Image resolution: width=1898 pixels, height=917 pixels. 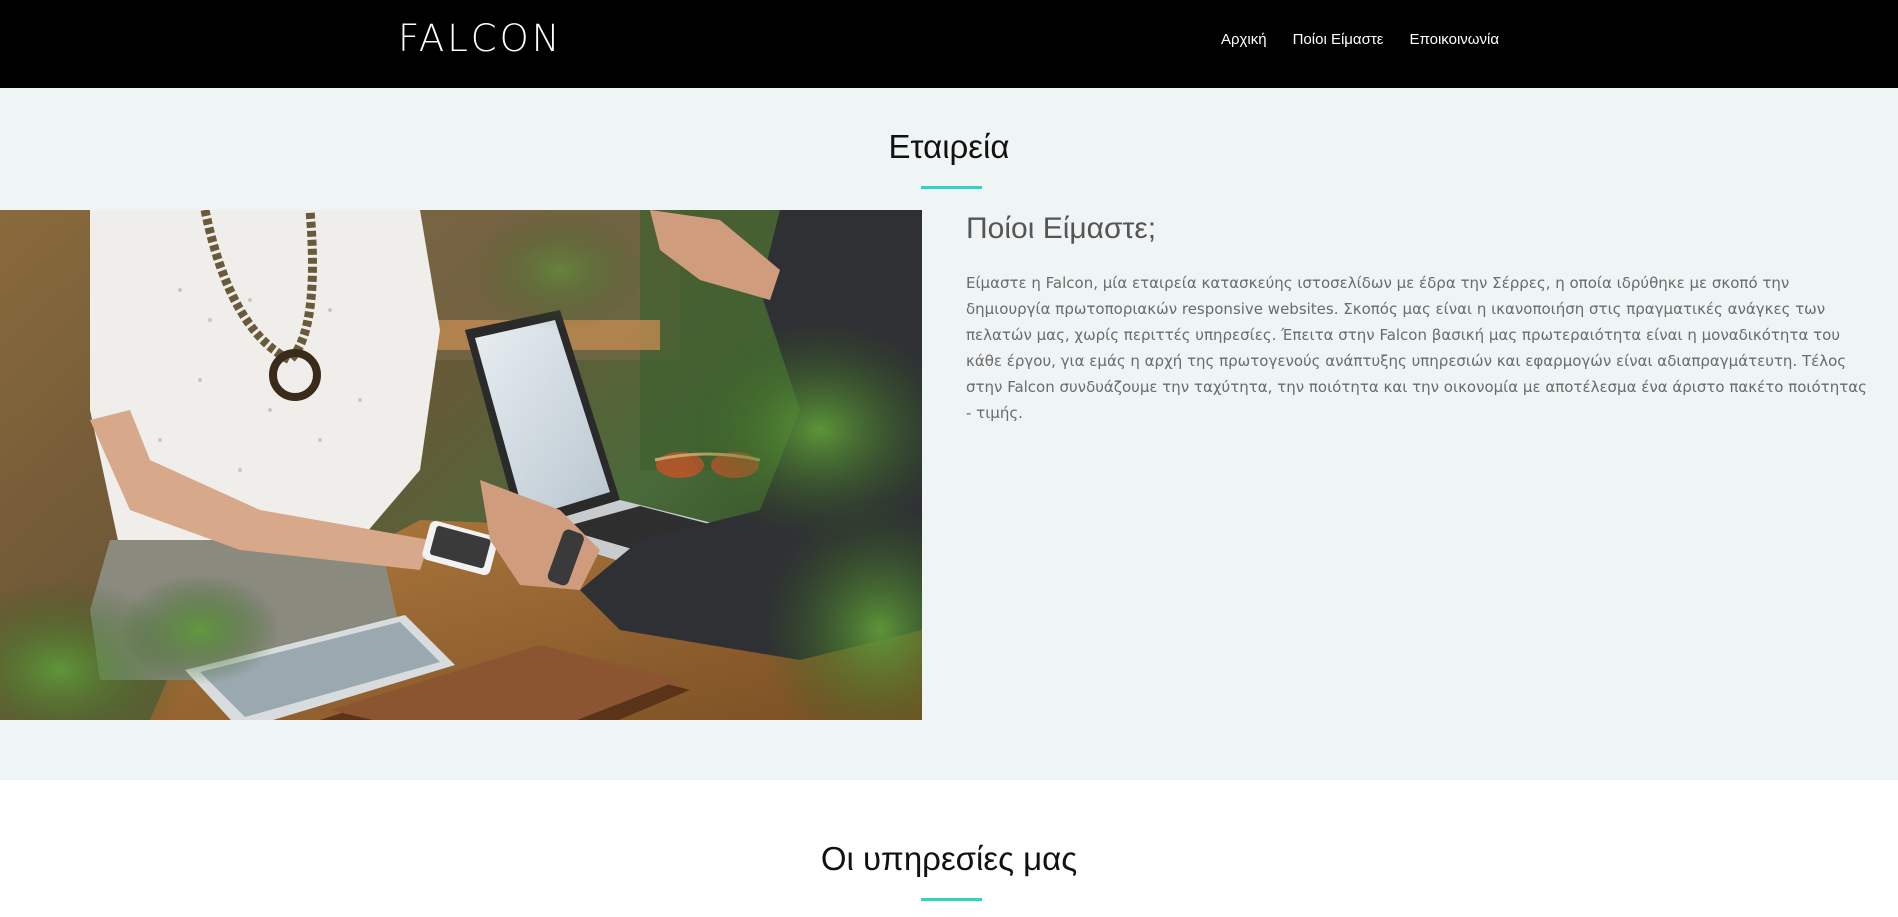 What do you see at coordinates (951, 899) in the screenshot?
I see `services-title-underline` at bounding box center [951, 899].